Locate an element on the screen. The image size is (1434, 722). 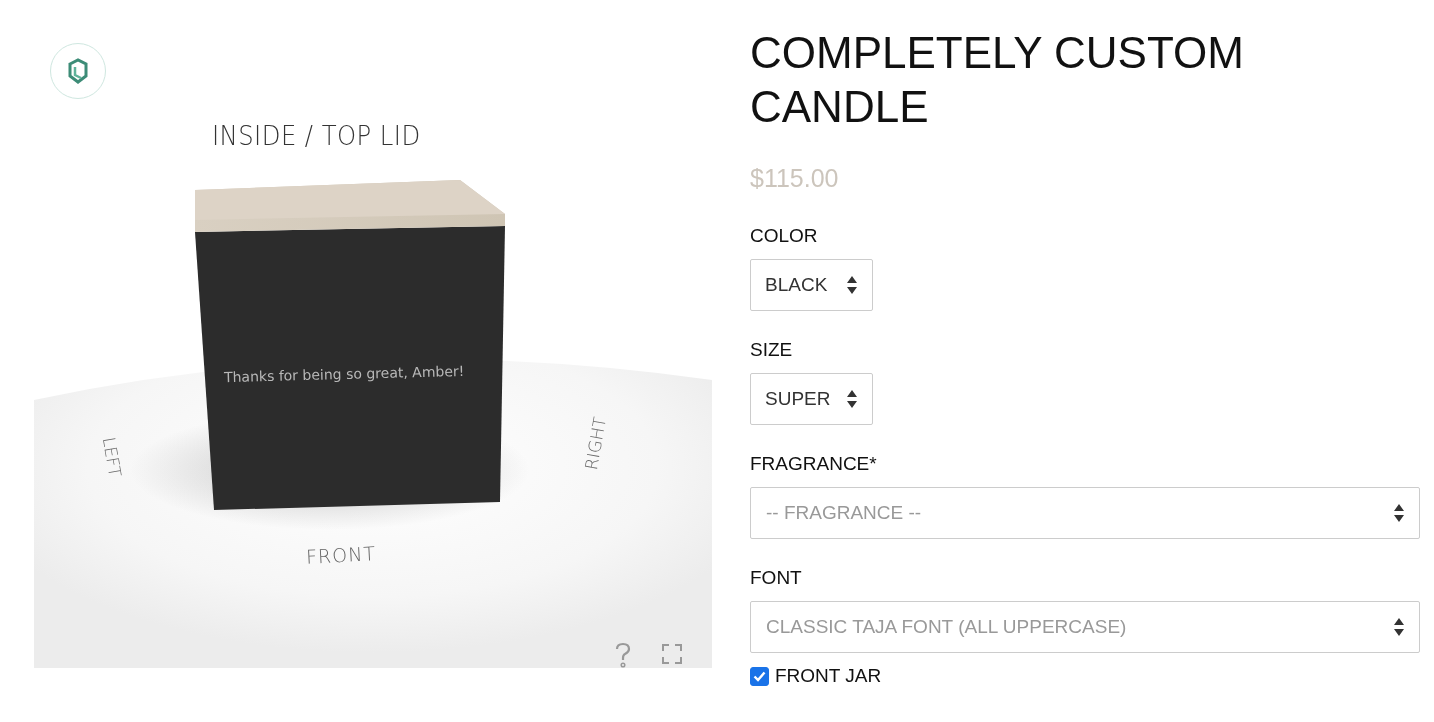
field-label: FONT is located at coordinates (776, 578).